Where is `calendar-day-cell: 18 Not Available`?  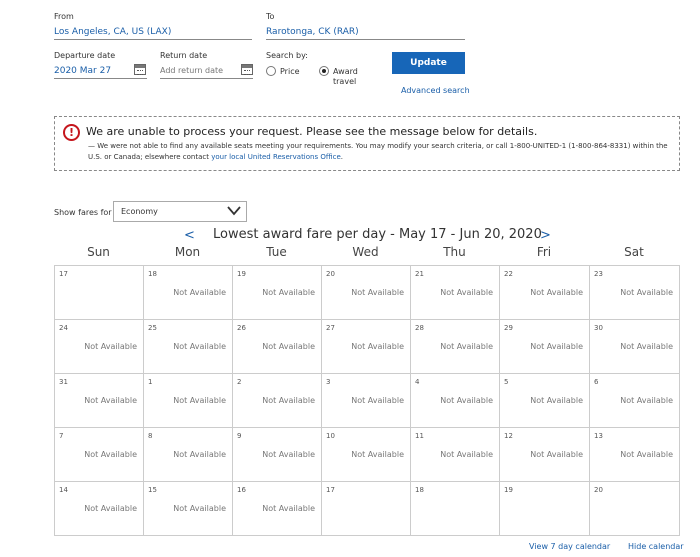
calendar-day-cell: 18 Not Available is located at coordinates (188, 293).